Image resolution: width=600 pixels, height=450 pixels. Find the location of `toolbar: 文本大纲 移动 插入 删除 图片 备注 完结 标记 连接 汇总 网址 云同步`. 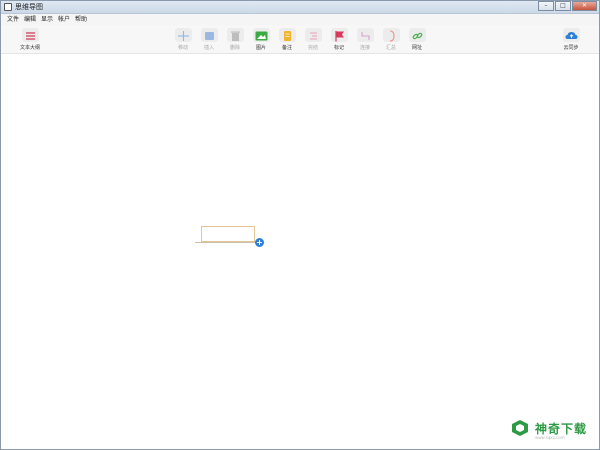

toolbar: 文本大纲 移动 插入 删除 图片 备注 完结 标记 连接 汇总 网址 云同步 is located at coordinates (300, 39).